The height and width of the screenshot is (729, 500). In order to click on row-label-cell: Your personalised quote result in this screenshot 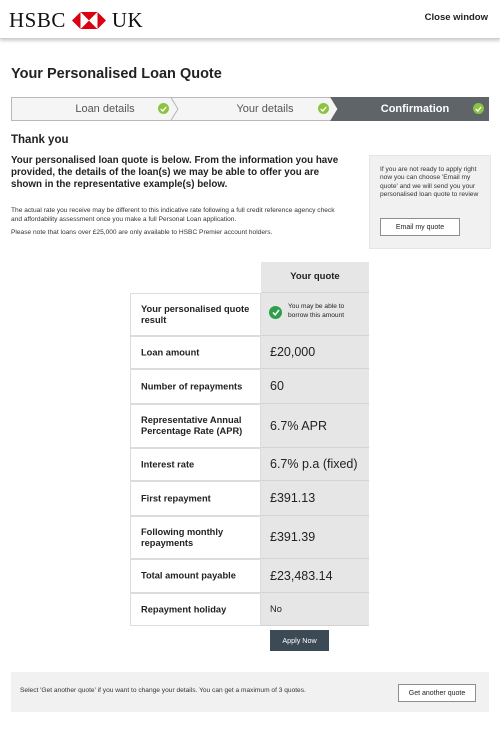, I will do `click(195, 314)`.